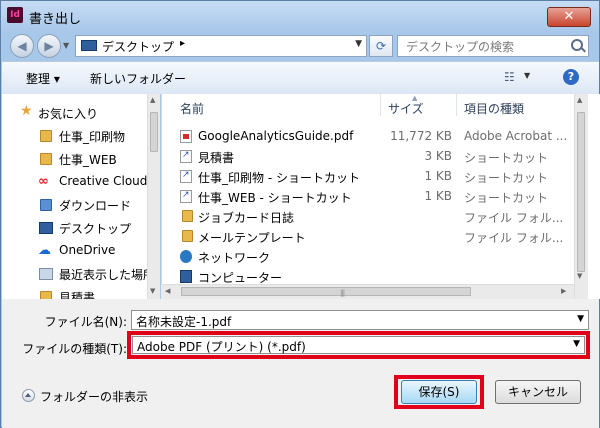  Describe the element at coordinates (368, 196) in the screenshot. I see `file-row: 仕事_WEB - ショートカット 1 KB ショートカット` at that location.